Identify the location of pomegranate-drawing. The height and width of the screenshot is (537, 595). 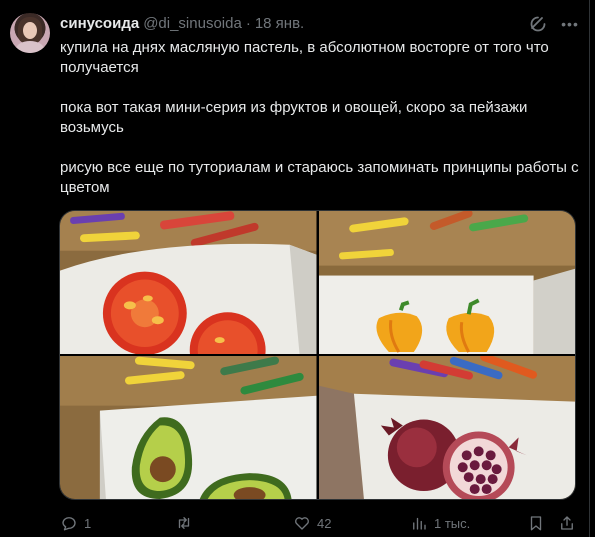
(446, 427).